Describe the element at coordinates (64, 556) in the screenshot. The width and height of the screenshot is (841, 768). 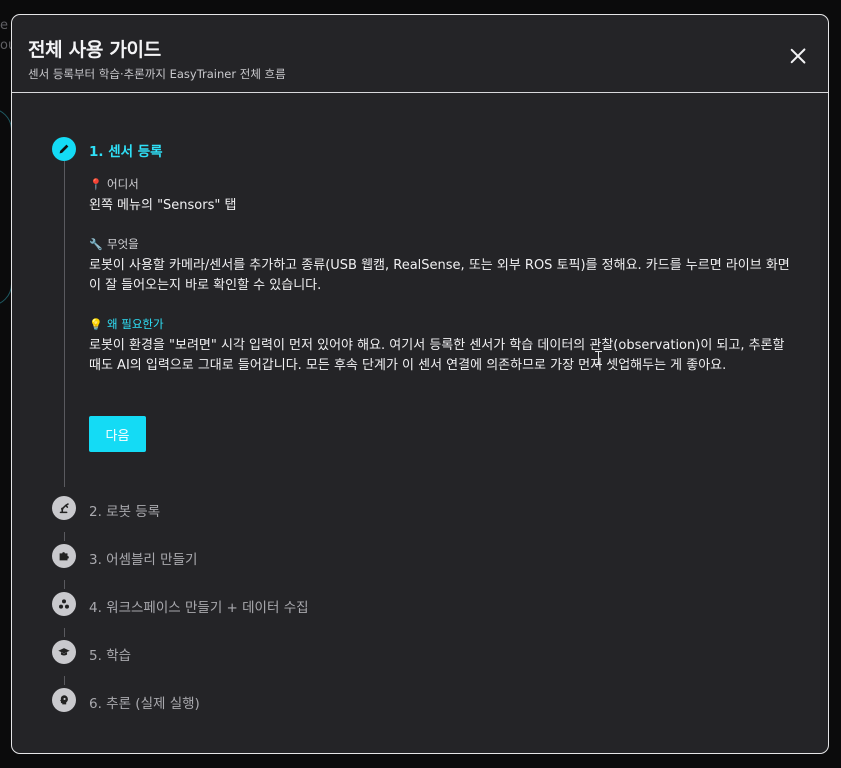
I see `puzzle-icon` at that location.